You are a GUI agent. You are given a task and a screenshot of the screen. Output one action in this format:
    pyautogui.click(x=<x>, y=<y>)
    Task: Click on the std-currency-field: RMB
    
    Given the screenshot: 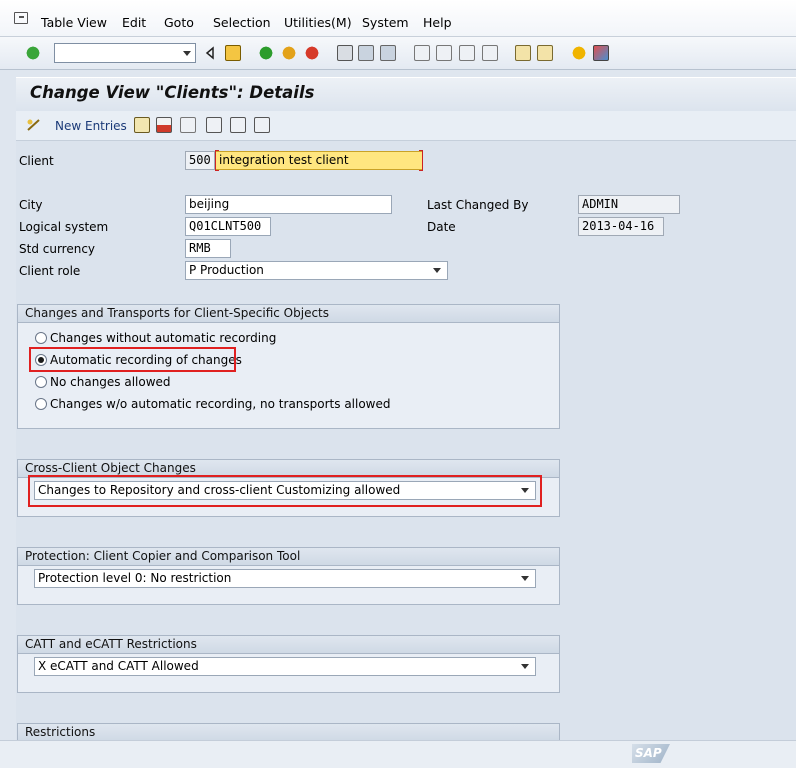 What is the action you would take?
    pyautogui.click(x=208, y=248)
    